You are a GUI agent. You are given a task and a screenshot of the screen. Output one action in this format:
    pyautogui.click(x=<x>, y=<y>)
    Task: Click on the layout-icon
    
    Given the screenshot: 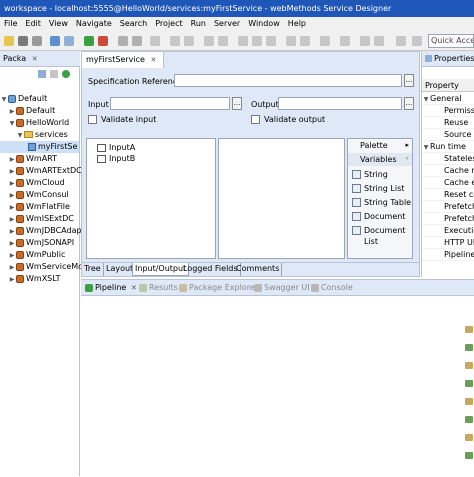 What is the action you would take?
    pyautogui.click(x=469, y=455)
    